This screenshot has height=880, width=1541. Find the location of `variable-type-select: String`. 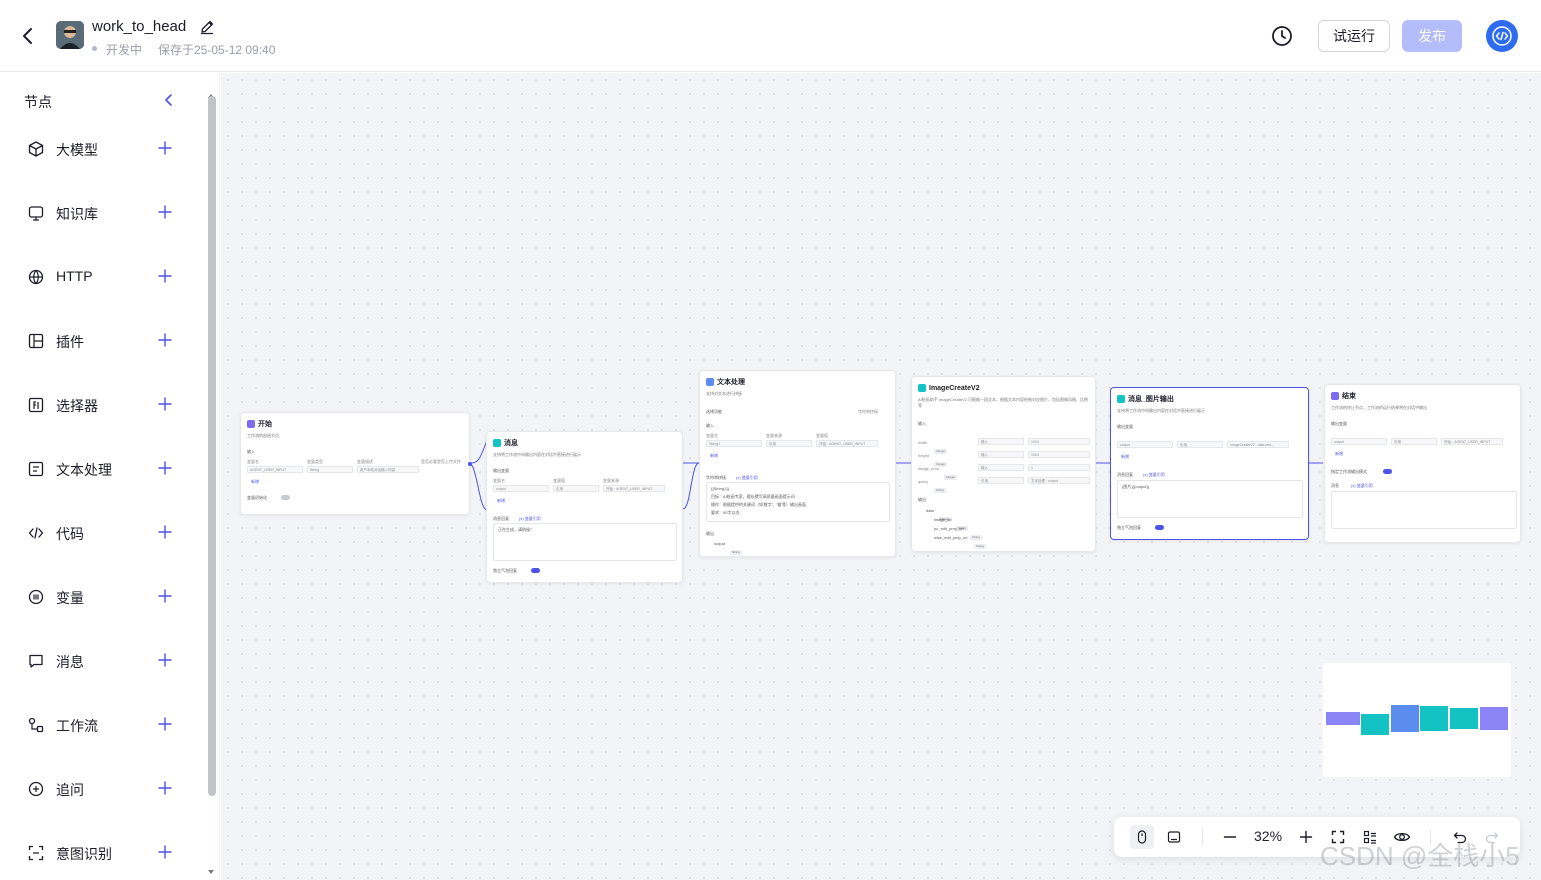

variable-type-select: String is located at coordinates (330, 469).